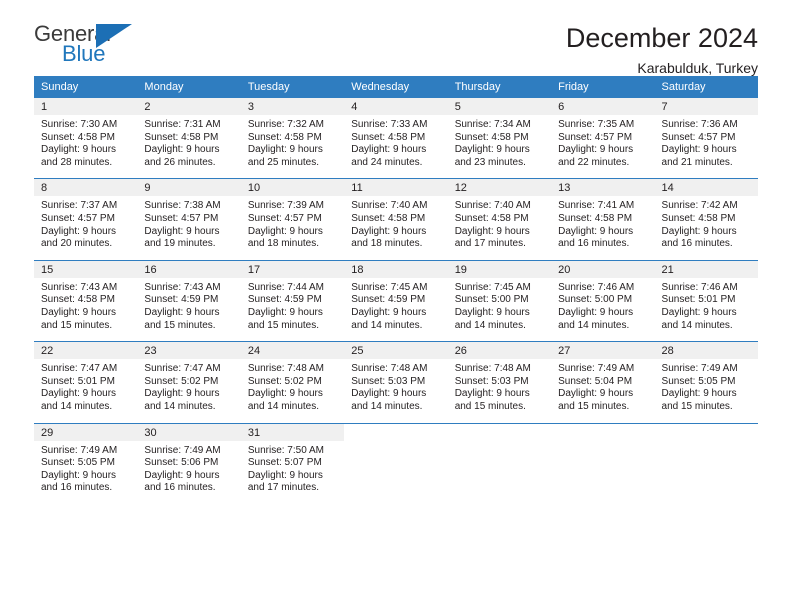 This screenshot has height=612, width=792. Describe the element at coordinates (90, 46) in the screenshot. I see `general-blue-logo: General Blue` at that location.